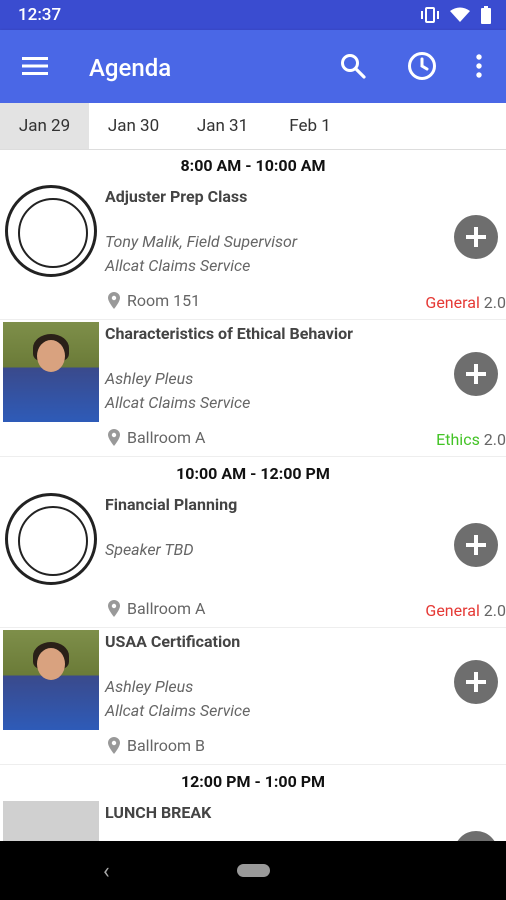 The height and width of the screenshot is (900, 506). I want to click on session-location: Room 151, so click(154, 300).